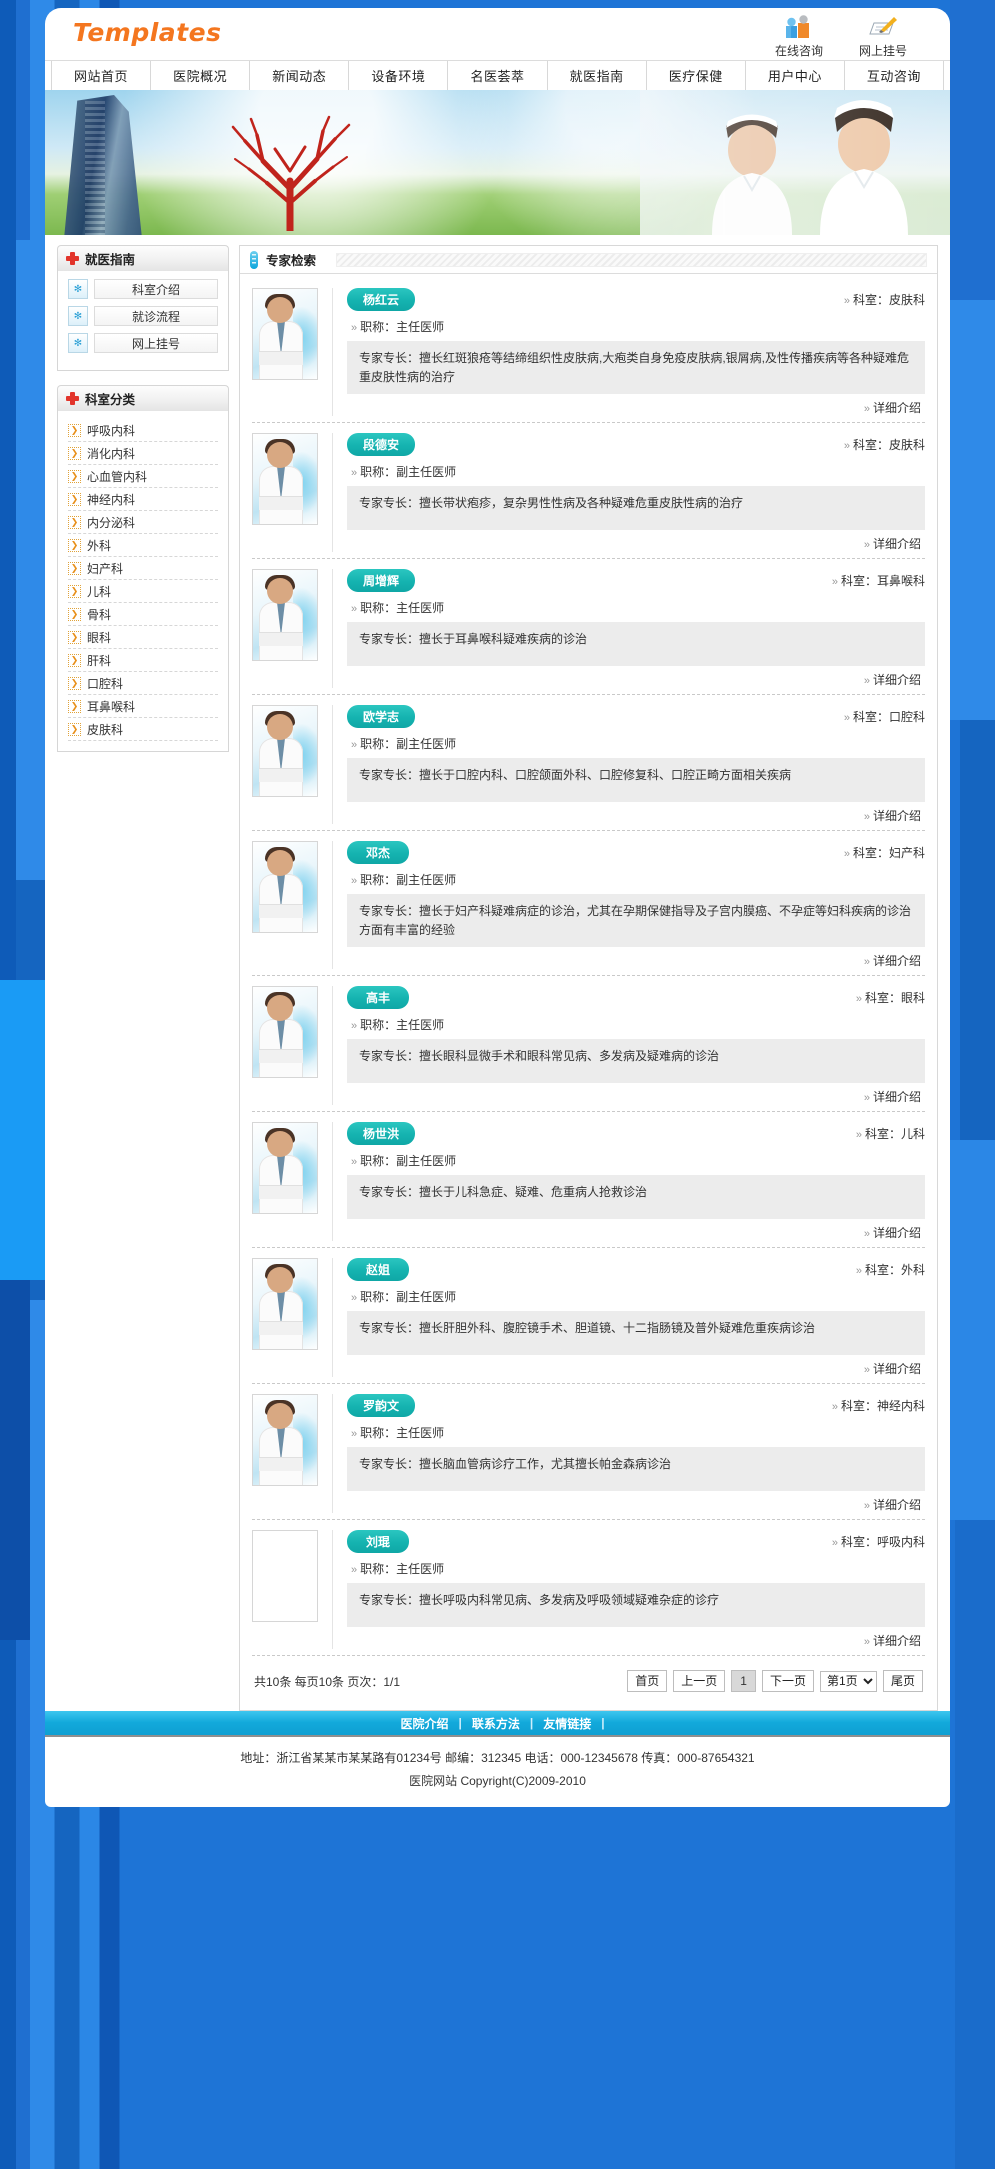 This screenshot has width=995, height=2169. Describe the element at coordinates (787, 1681) in the screenshot. I see `next-page-button: 下一页` at that location.